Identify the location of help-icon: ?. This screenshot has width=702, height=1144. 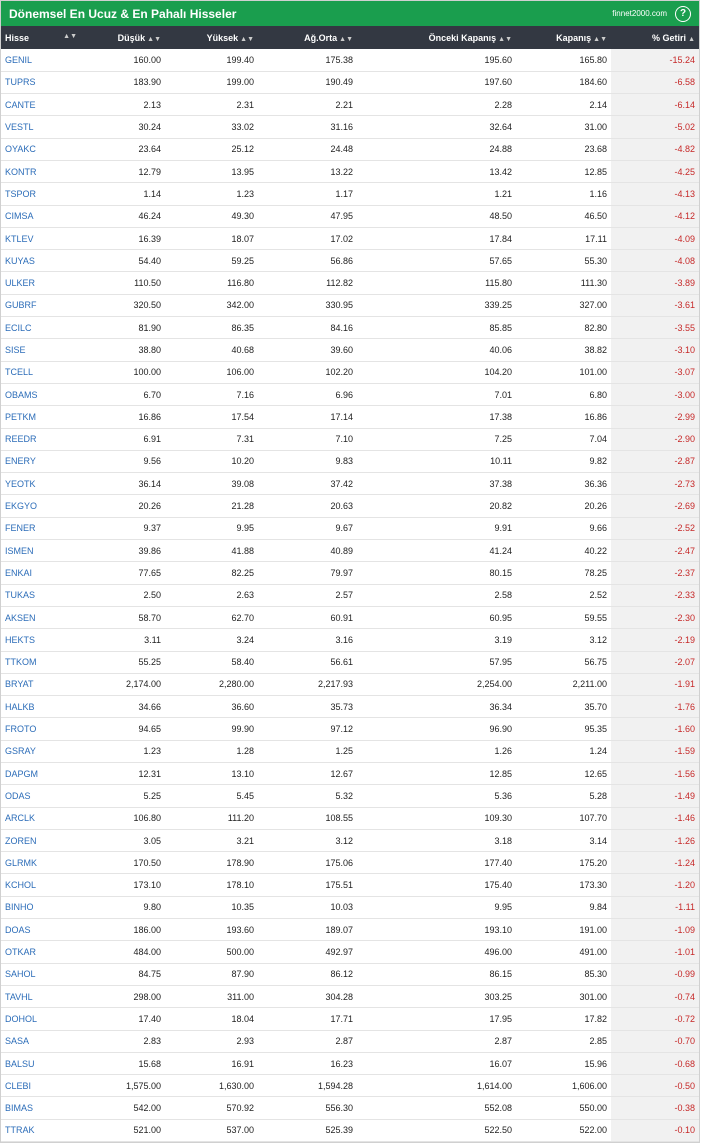
(683, 13).